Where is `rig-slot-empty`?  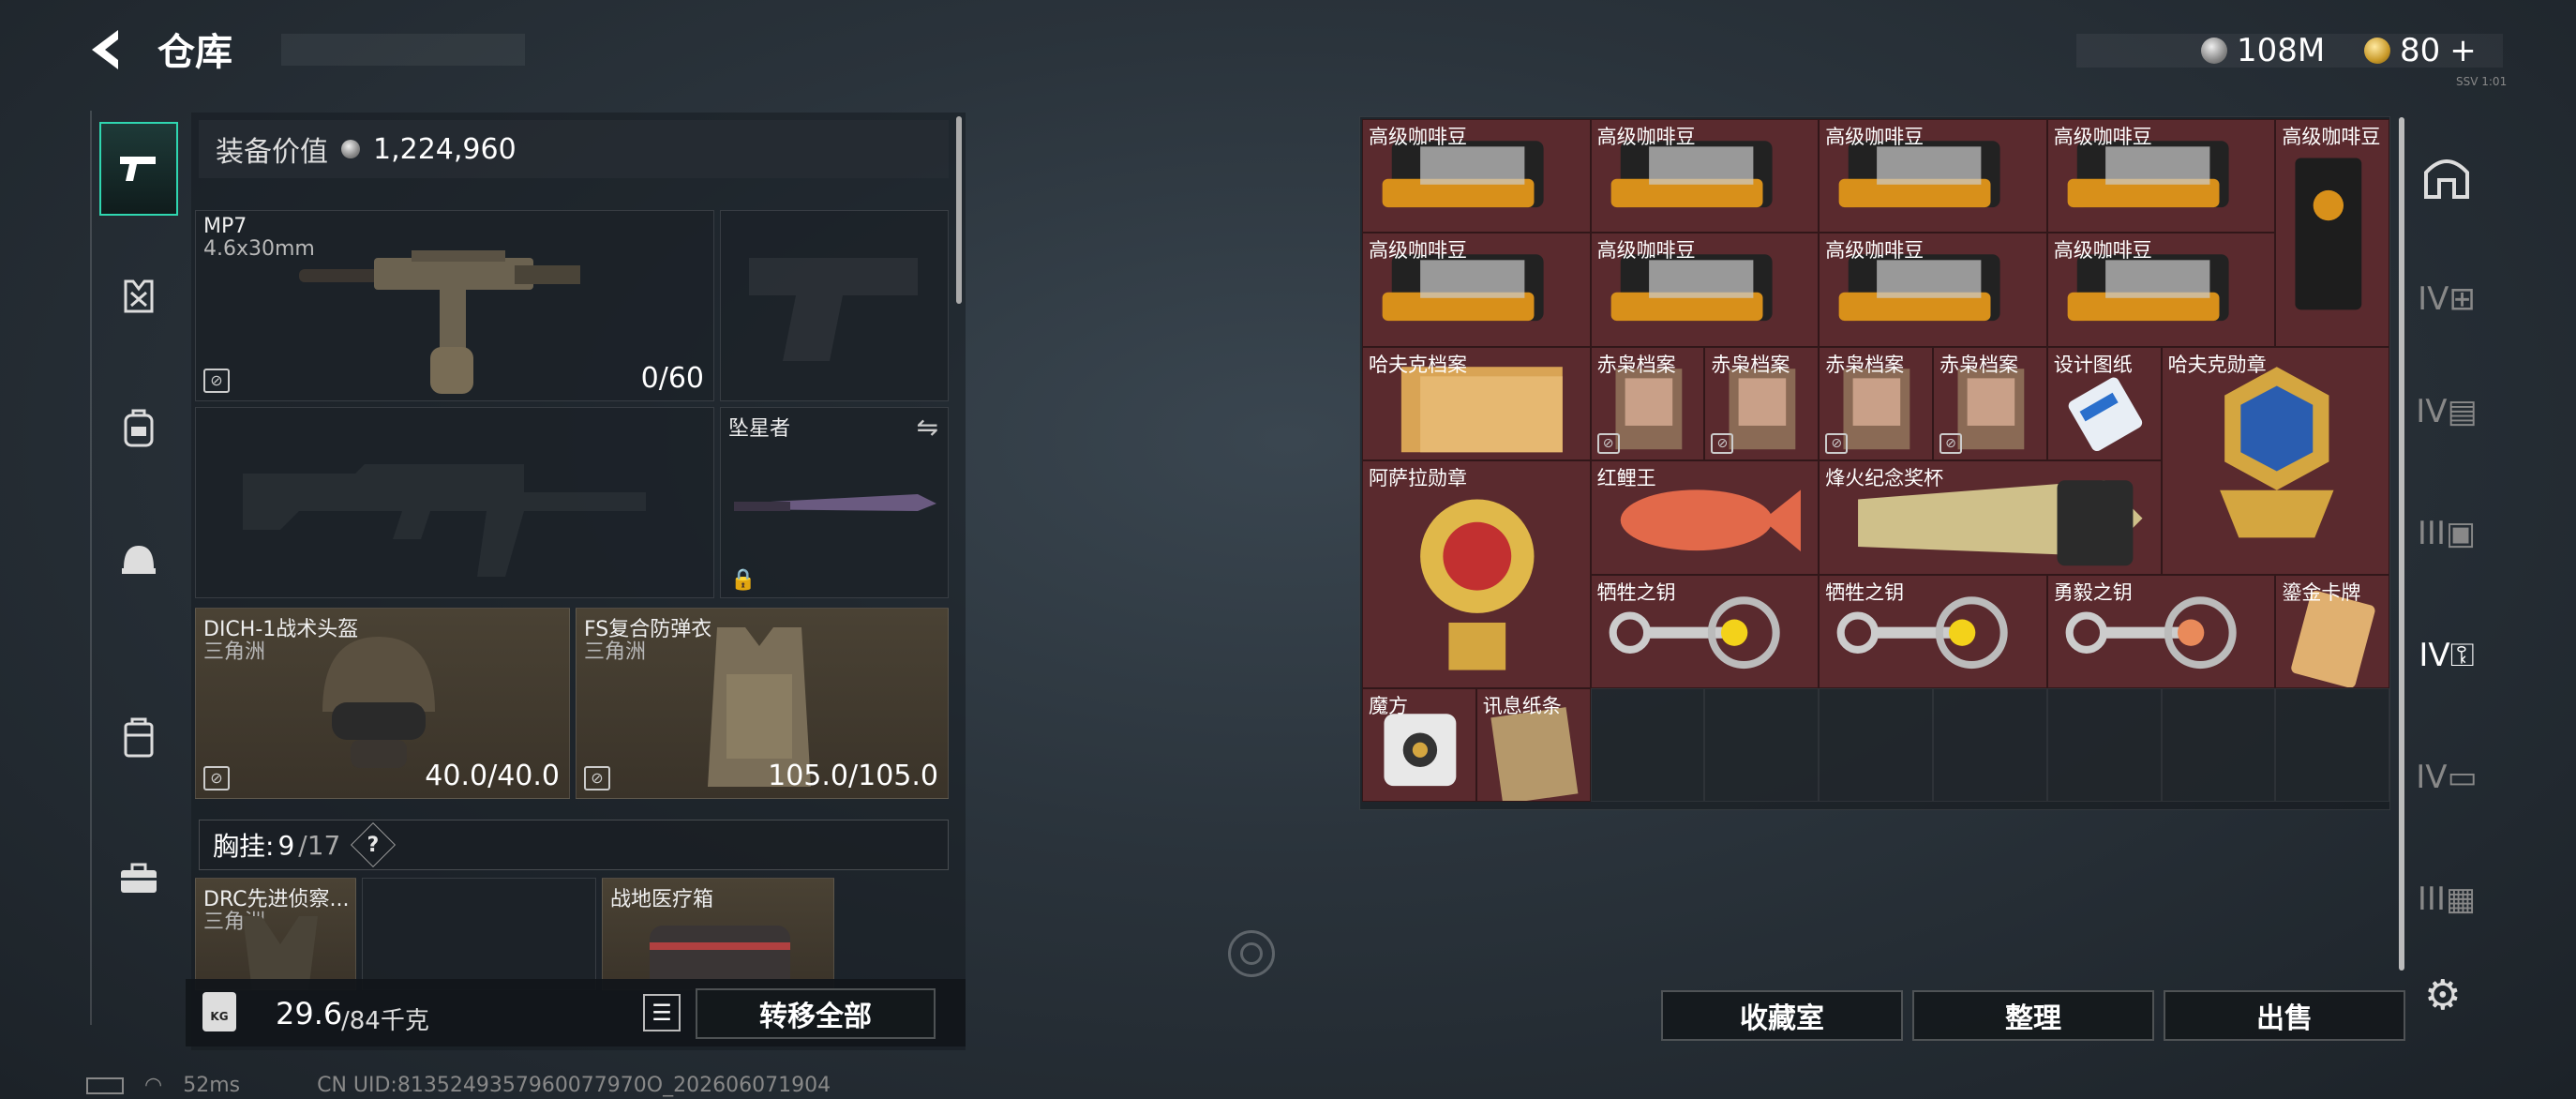 rig-slot-empty is located at coordinates (479, 934).